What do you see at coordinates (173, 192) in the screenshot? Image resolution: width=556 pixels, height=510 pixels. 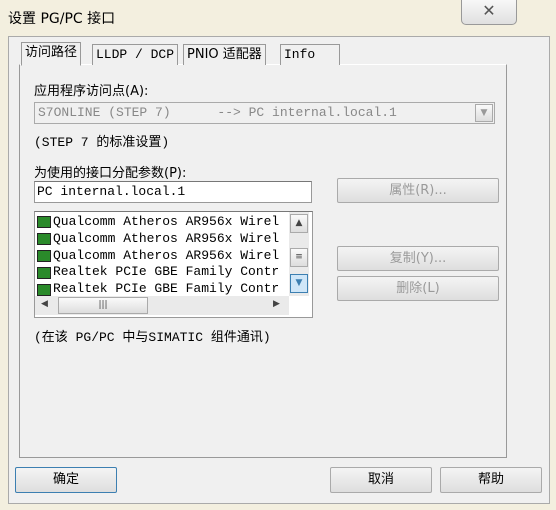 I see `params-input: PC internal.local.1` at bounding box center [173, 192].